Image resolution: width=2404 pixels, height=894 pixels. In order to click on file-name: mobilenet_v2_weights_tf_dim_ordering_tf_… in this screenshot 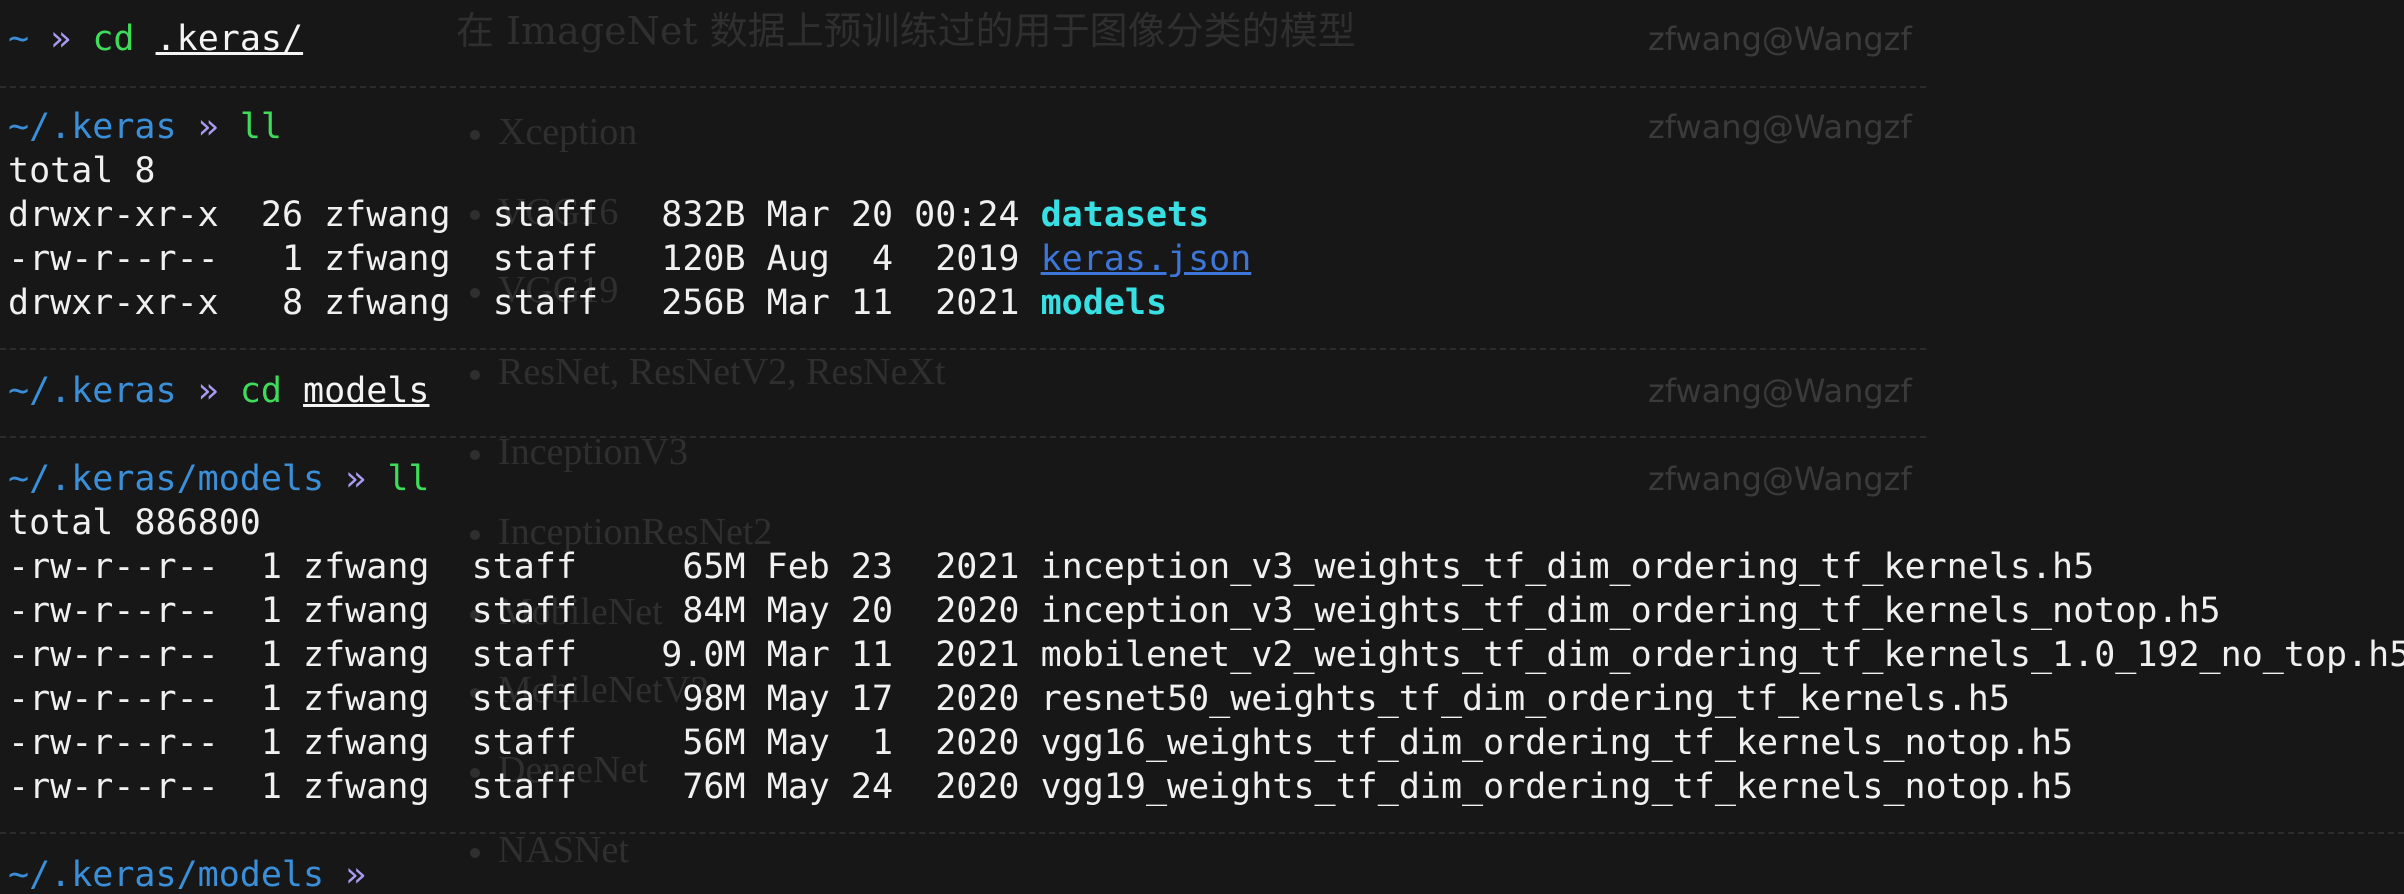, I will do `click(1722, 655)`.